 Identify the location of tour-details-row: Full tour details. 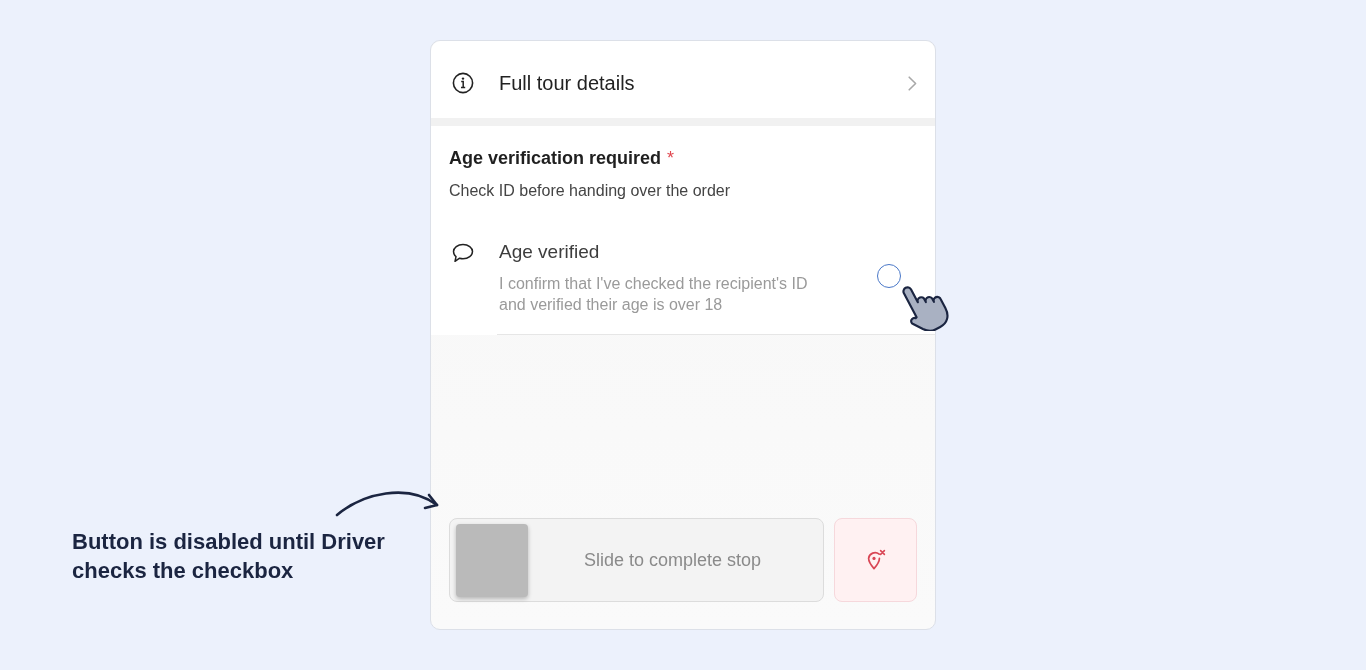
(683, 79).